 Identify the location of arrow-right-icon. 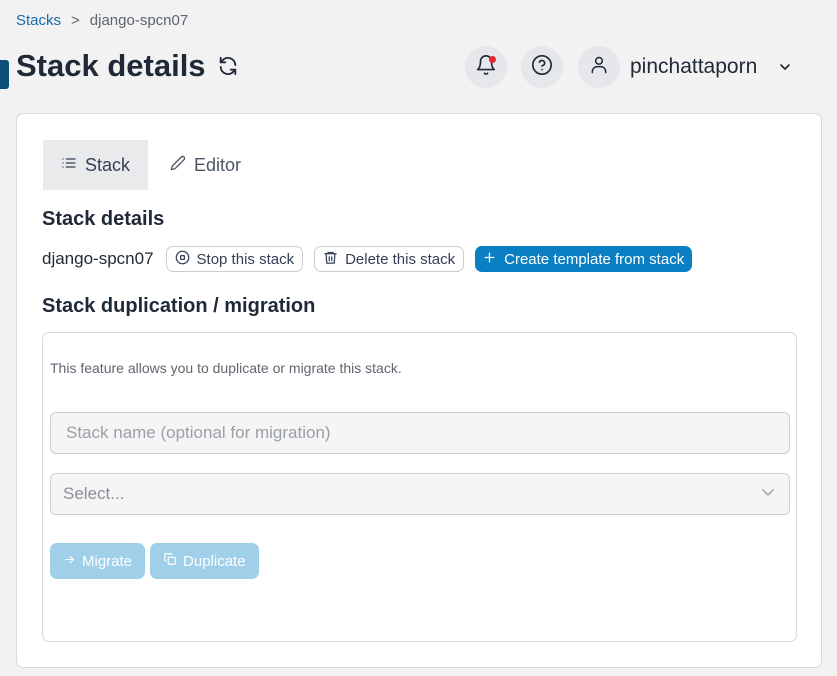
(69, 561).